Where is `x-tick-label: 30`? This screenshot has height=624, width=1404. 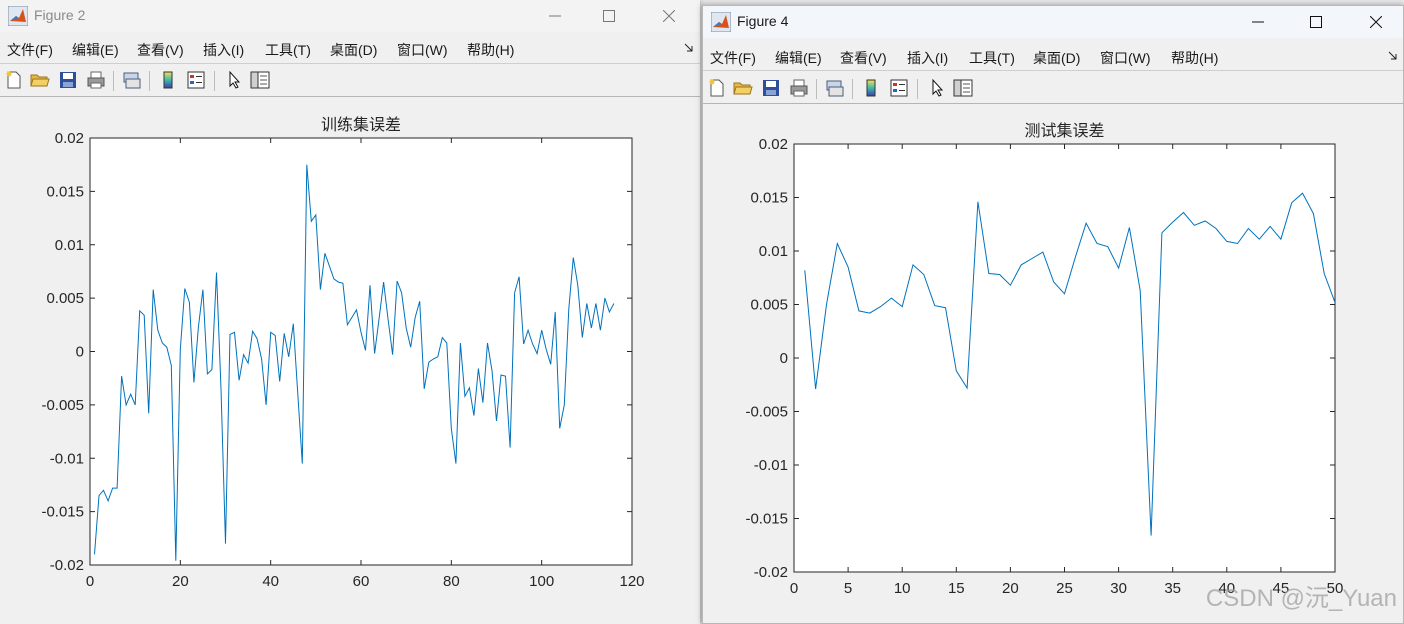 x-tick-label: 30 is located at coordinates (1118, 588).